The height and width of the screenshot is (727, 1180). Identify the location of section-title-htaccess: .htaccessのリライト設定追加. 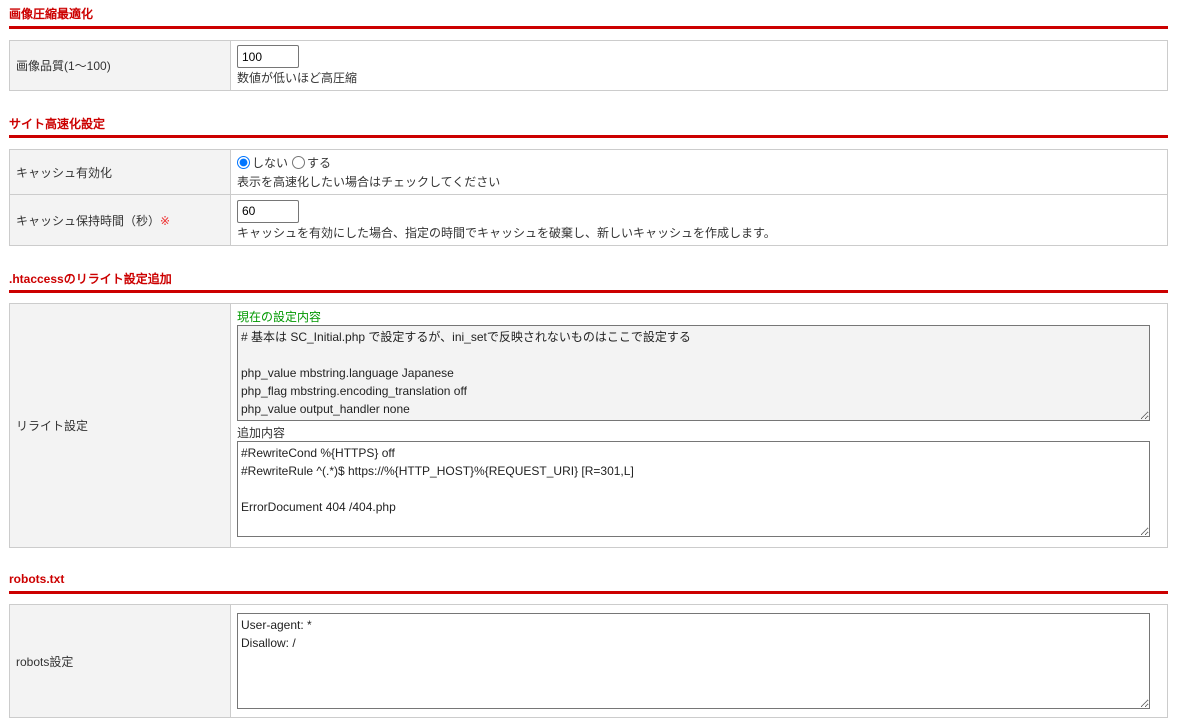
(90, 279).